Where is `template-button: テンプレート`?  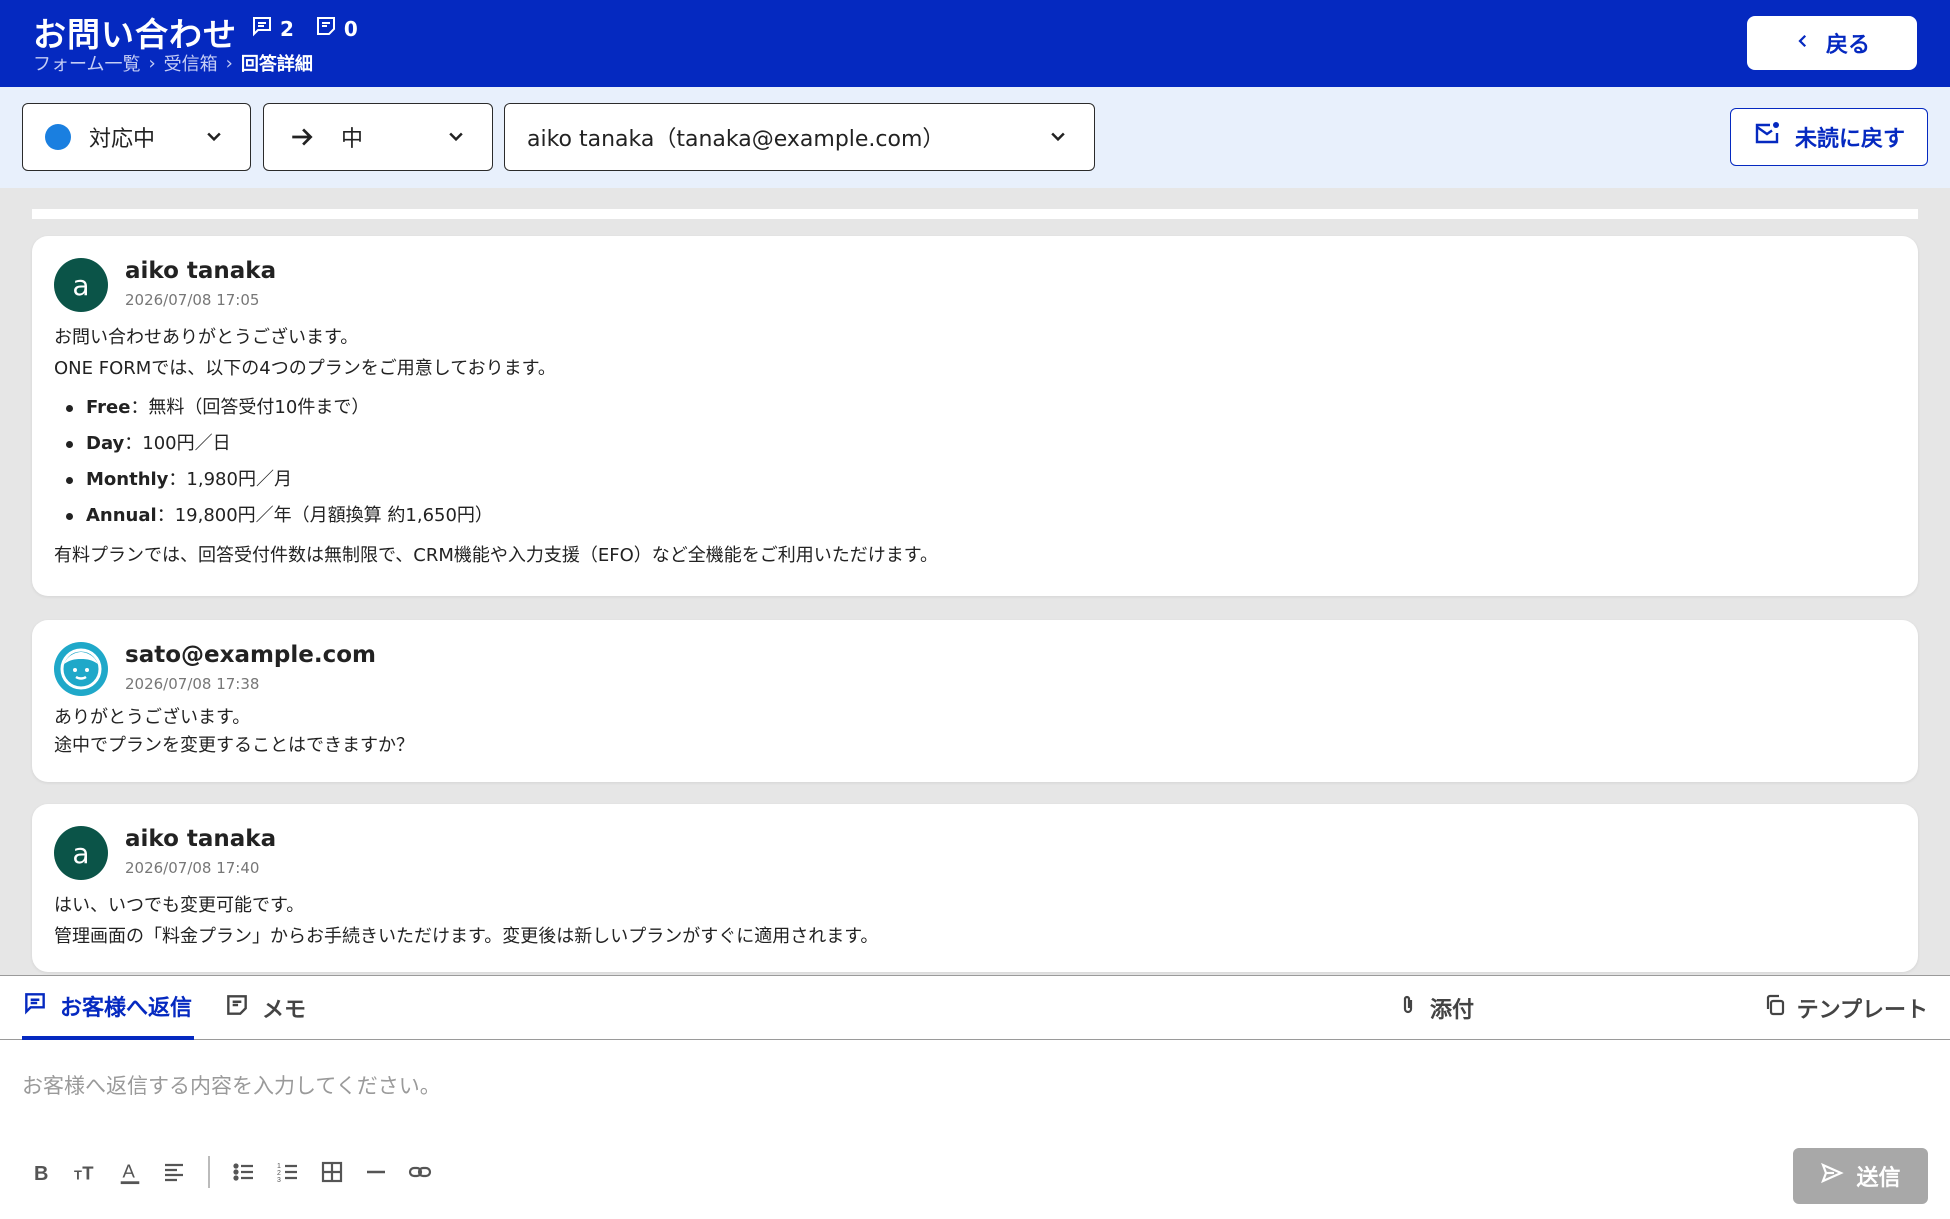 template-button: テンプレート is located at coordinates (1845, 1008).